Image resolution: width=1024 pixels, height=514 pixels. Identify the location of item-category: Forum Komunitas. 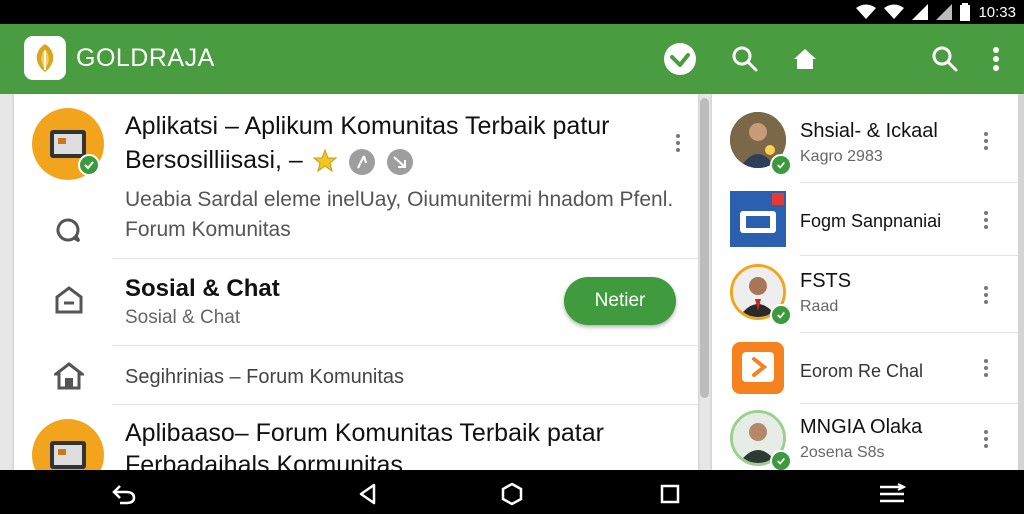
(208, 229).